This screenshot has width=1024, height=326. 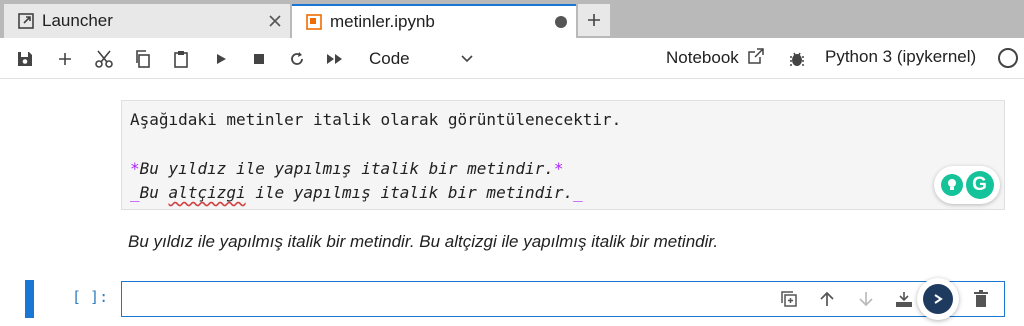 I want to click on stop-icon, so click(x=259, y=59).